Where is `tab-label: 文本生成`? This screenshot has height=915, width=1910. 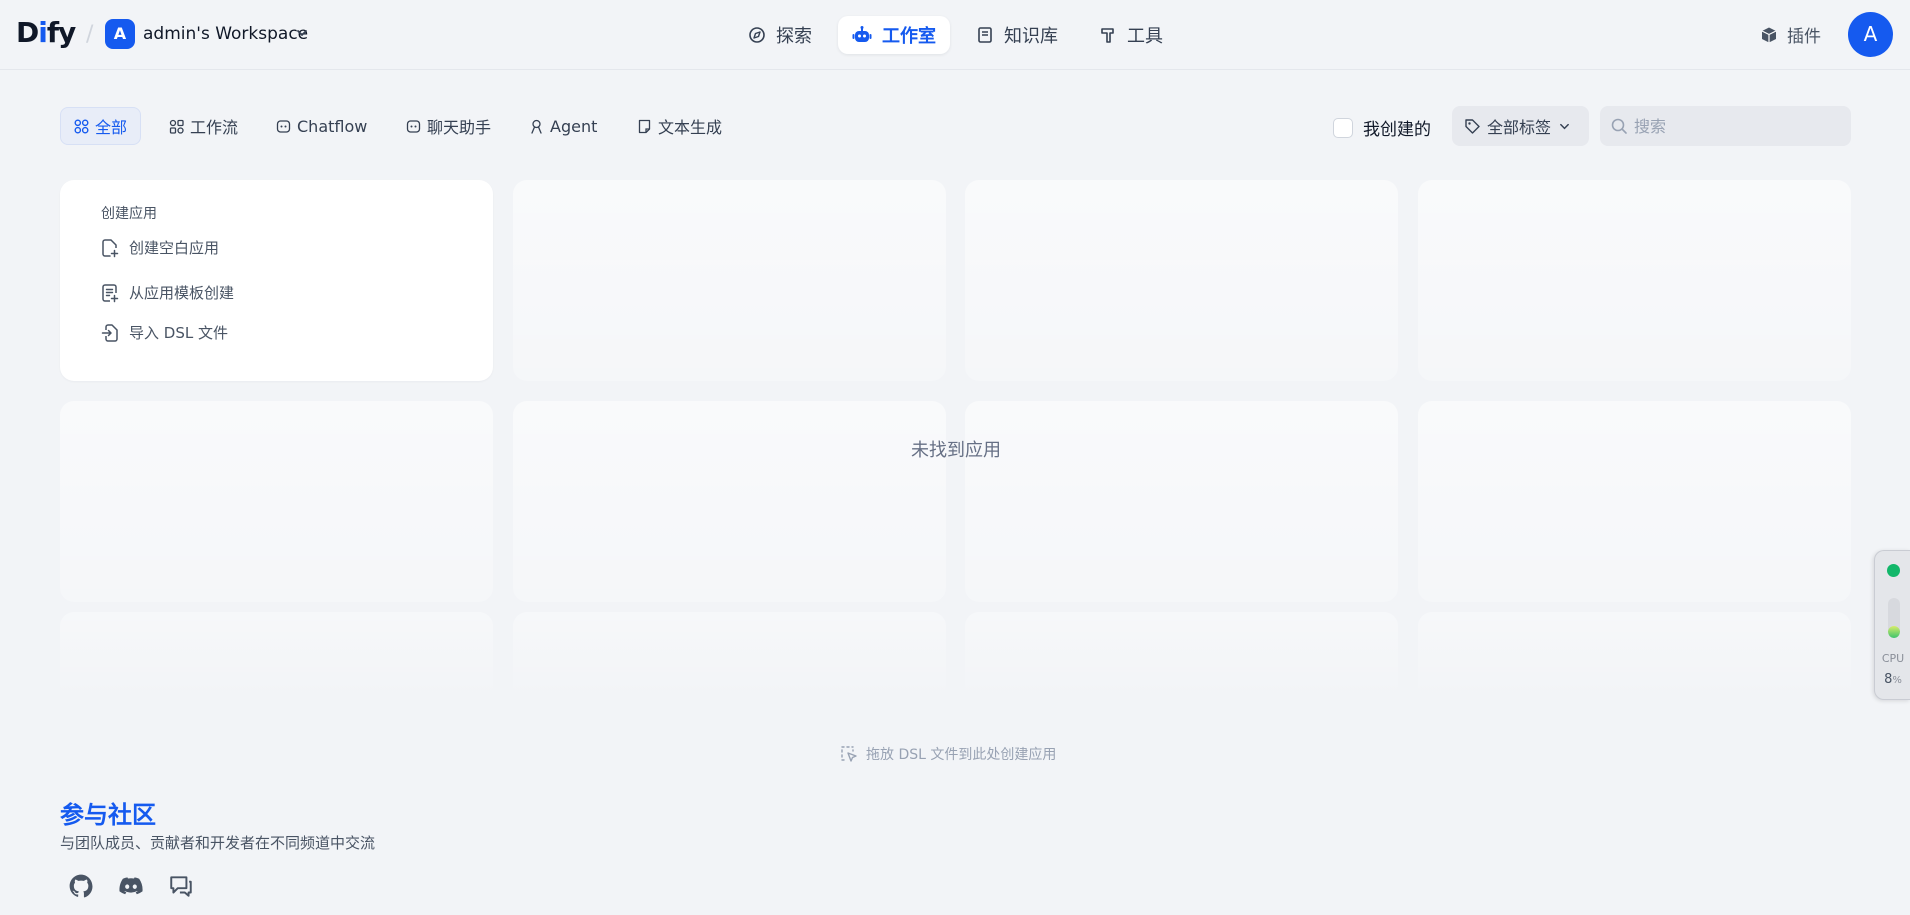 tab-label: 文本生成 is located at coordinates (690, 127).